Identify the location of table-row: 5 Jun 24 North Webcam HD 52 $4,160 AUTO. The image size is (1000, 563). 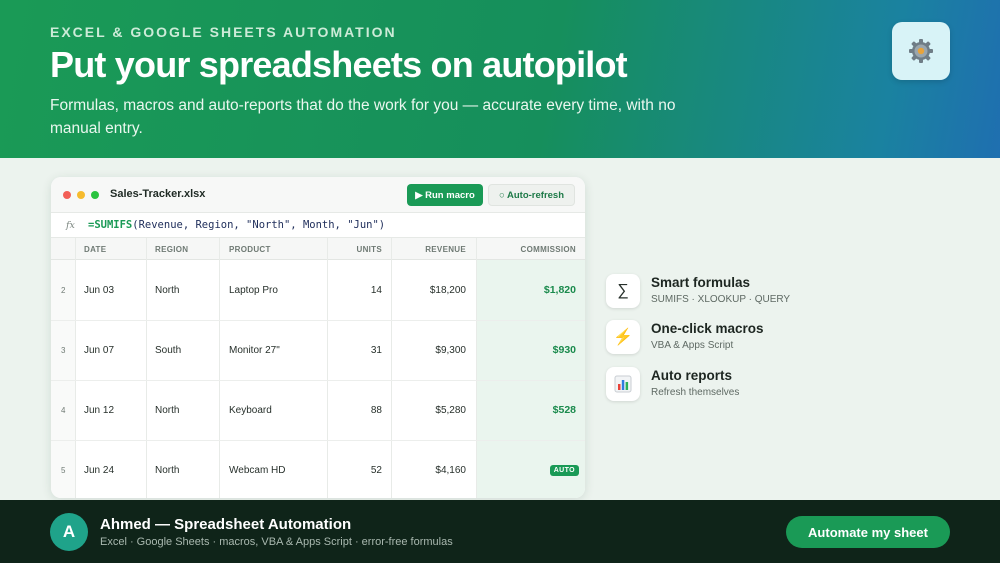
(318, 469).